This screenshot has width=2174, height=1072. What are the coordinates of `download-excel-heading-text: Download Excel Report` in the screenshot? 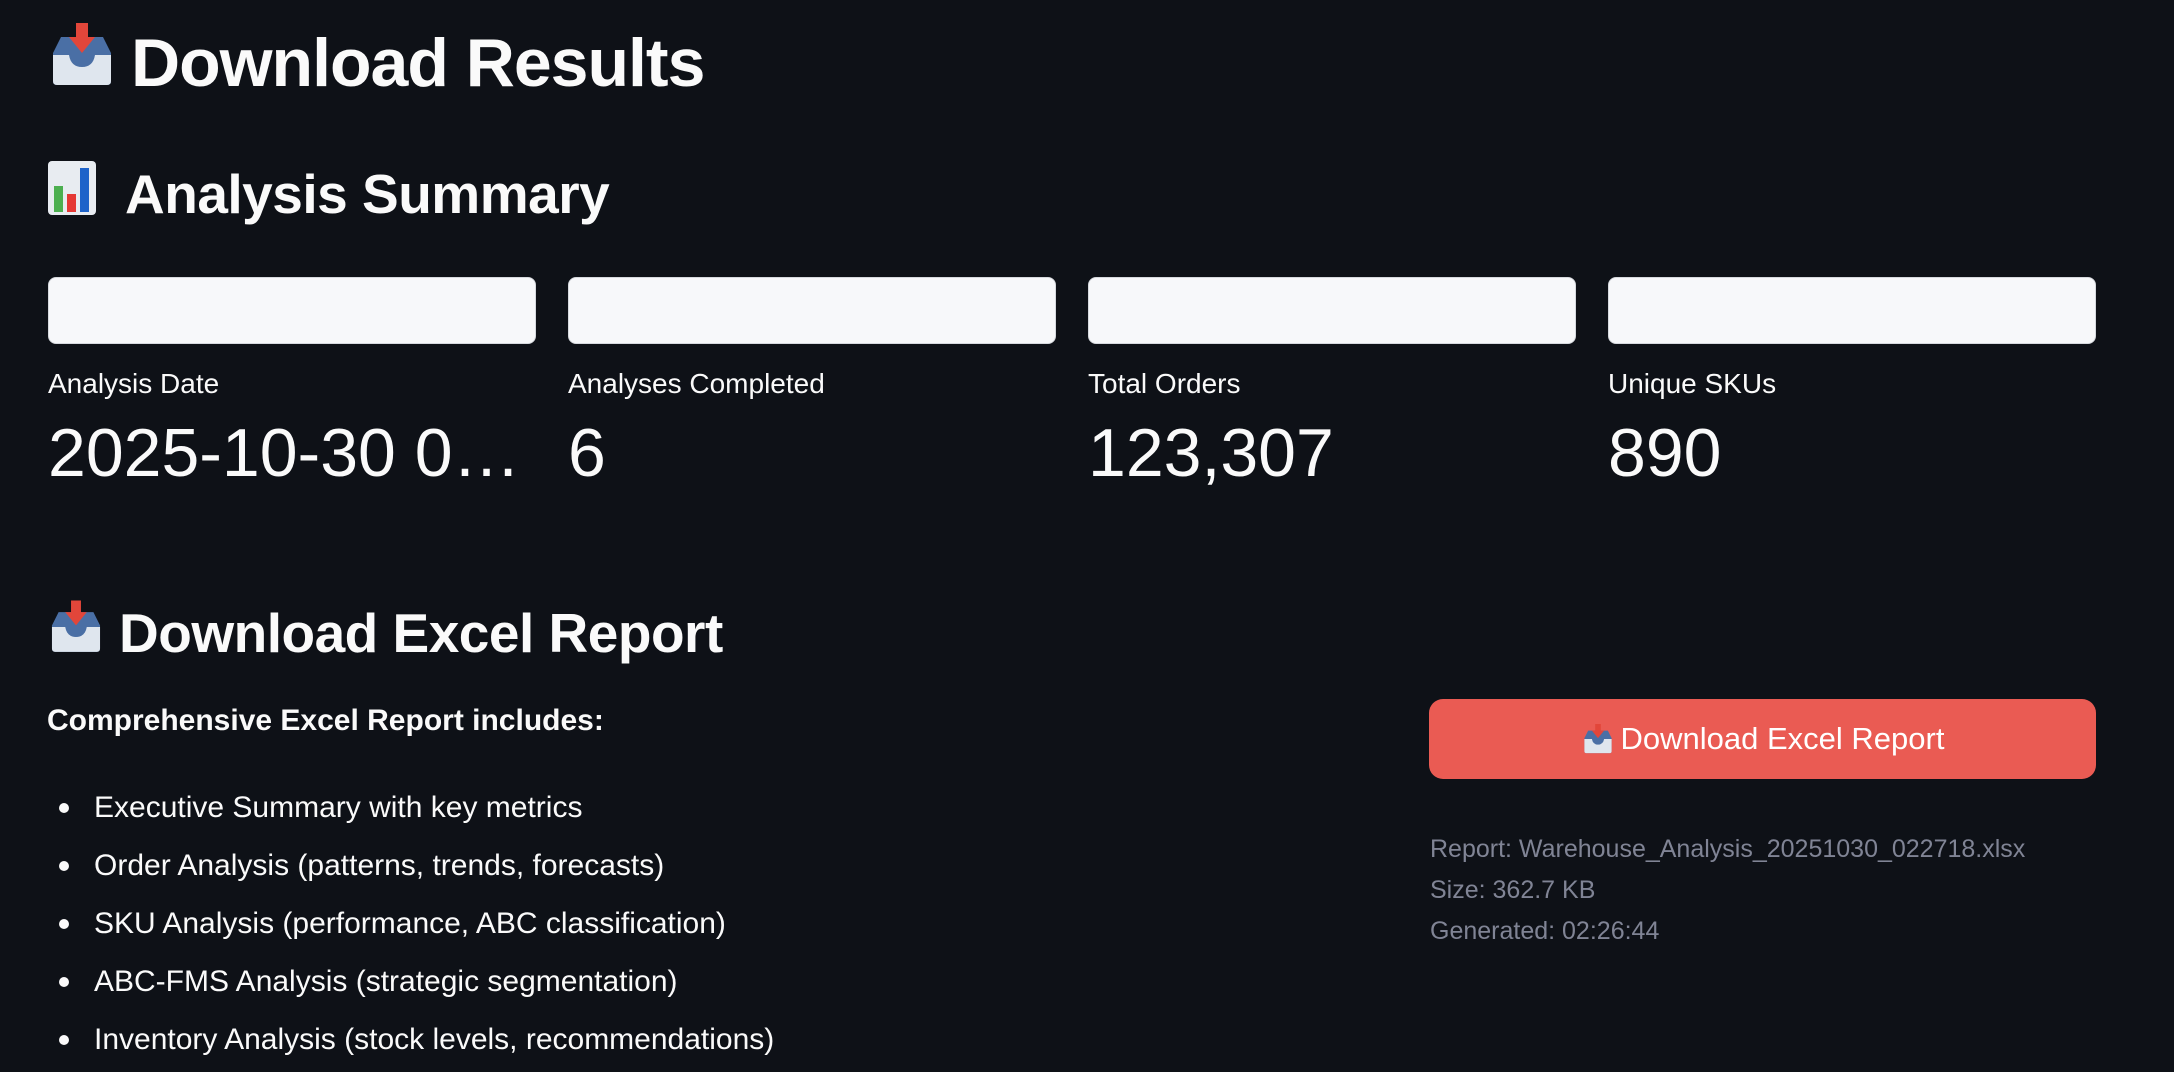 It's located at (421, 633).